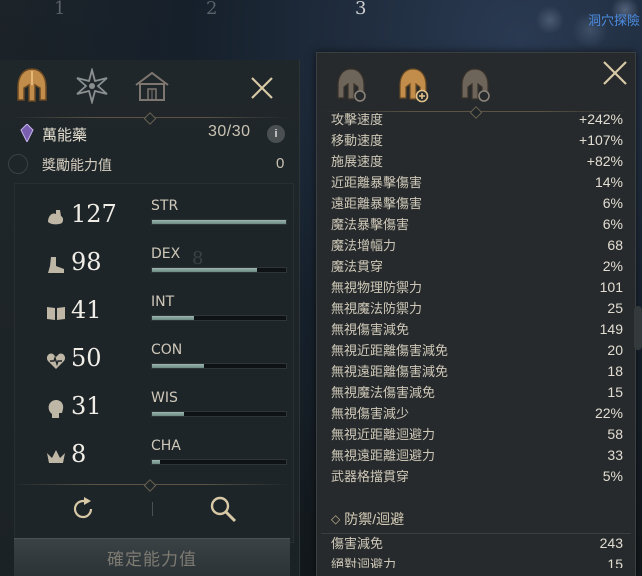 Image resolution: width=642 pixels, height=576 pixels. I want to click on detail-value: 2%, so click(612, 266).